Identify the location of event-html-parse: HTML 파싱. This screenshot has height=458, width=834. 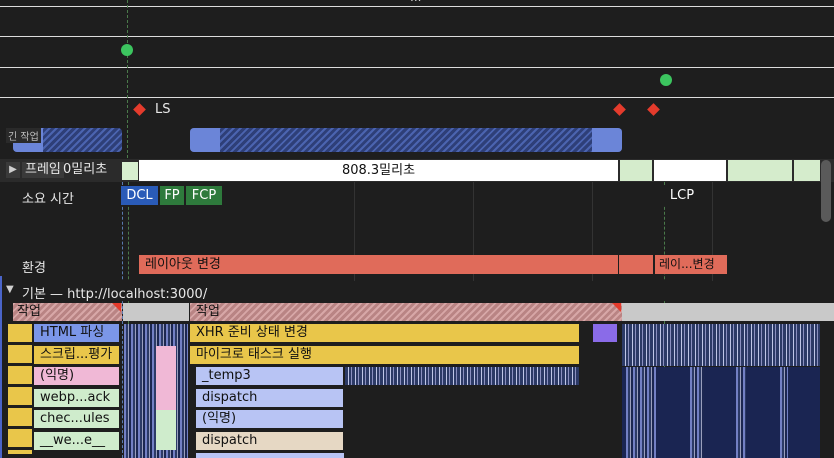
(77, 333).